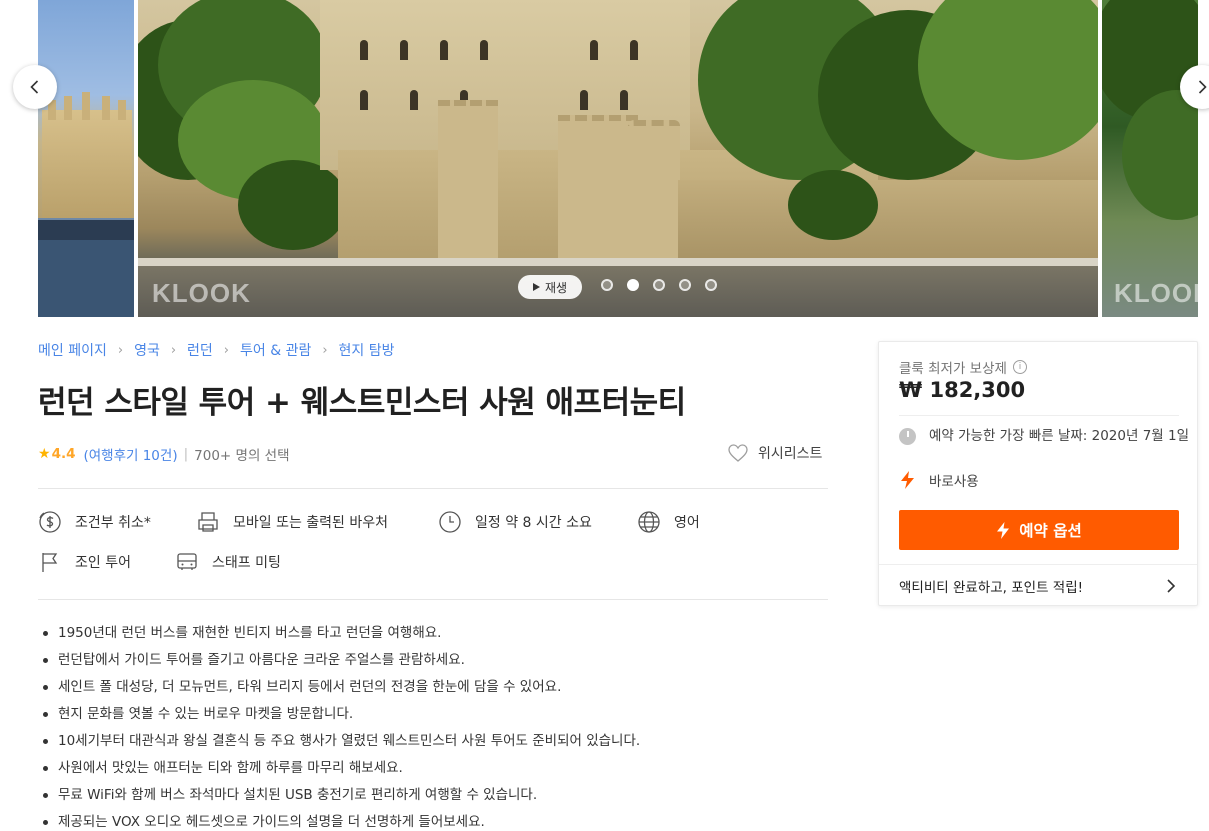 Image resolution: width=1209 pixels, height=831 pixels. Describe the element at coordinates (536, 287) in the screenshot. I see `play-icon` at that location.